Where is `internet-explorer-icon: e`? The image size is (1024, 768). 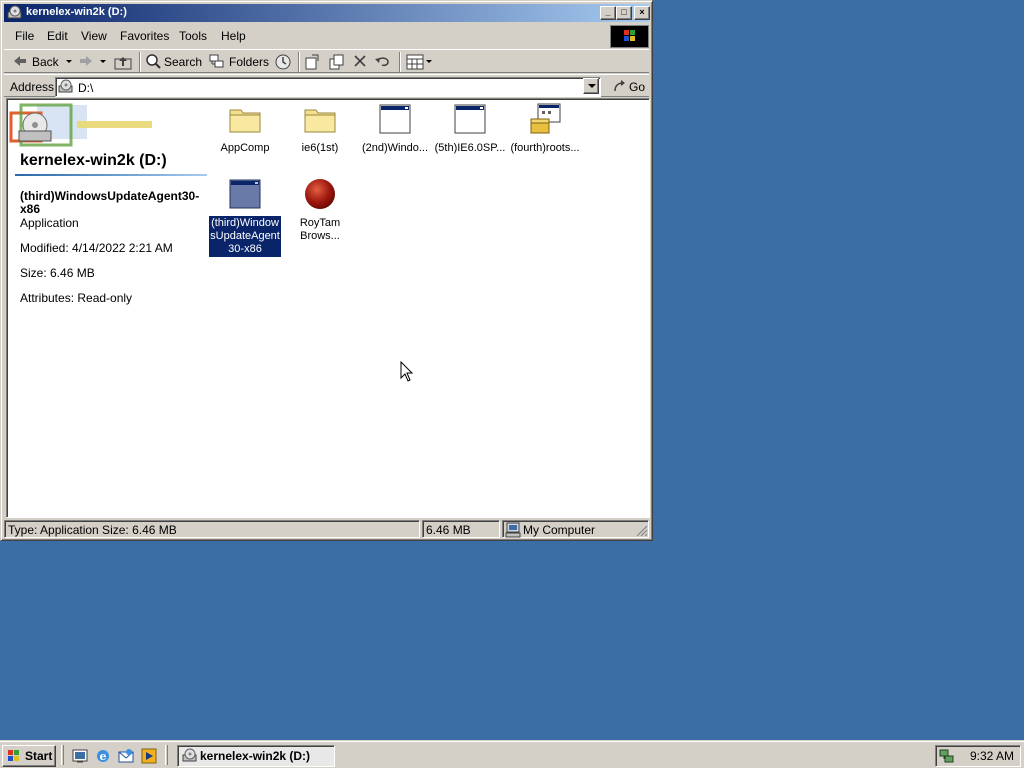 internet-explorer-icon: e is located at coordinates (103, 756).